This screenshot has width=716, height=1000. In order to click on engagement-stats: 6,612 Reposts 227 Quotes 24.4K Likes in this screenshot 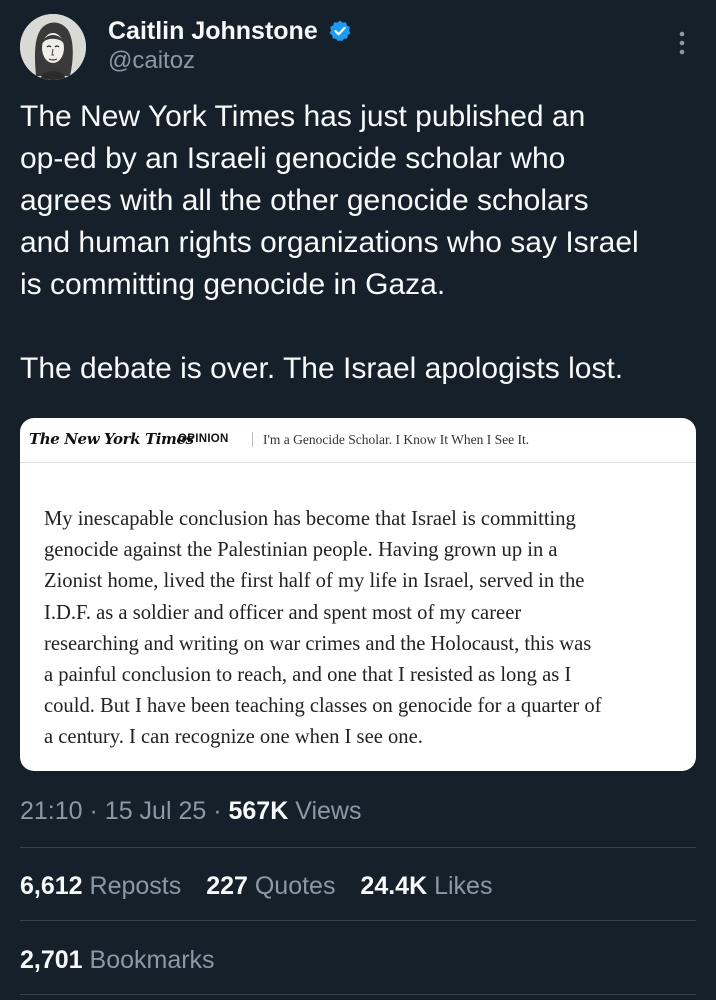, I will do `click(265, 886)`.